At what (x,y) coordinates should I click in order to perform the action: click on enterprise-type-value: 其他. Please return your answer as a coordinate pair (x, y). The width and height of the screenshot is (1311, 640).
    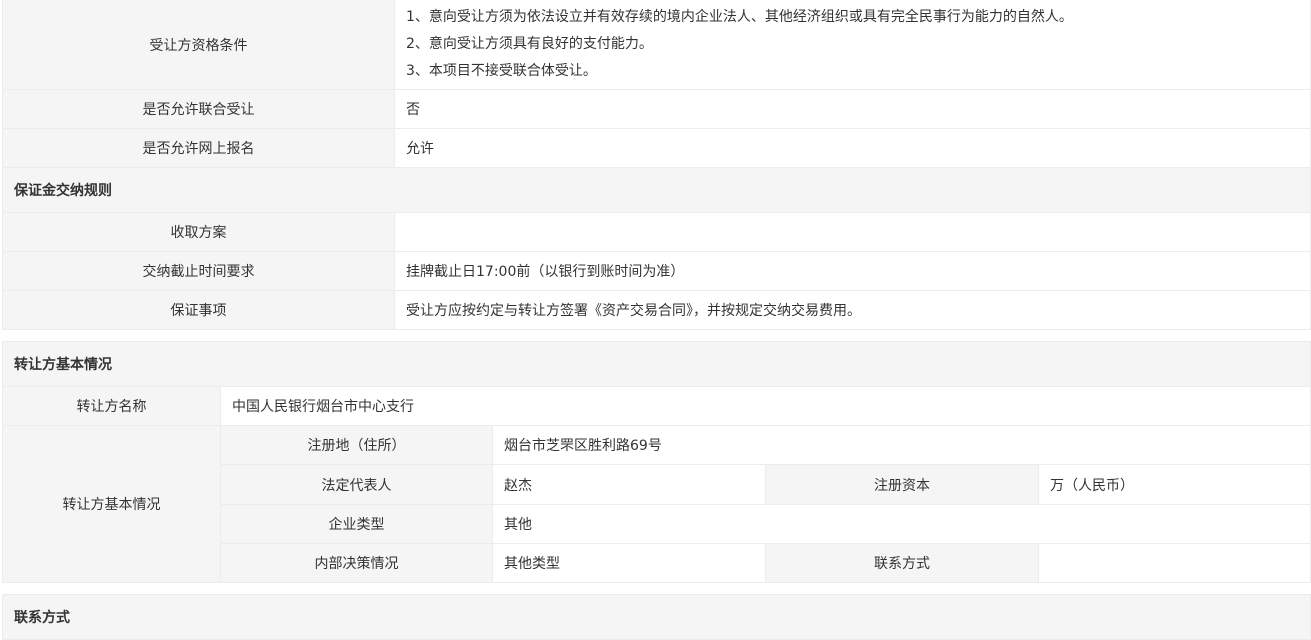
    Looking at the image, I should click on (901, 524).